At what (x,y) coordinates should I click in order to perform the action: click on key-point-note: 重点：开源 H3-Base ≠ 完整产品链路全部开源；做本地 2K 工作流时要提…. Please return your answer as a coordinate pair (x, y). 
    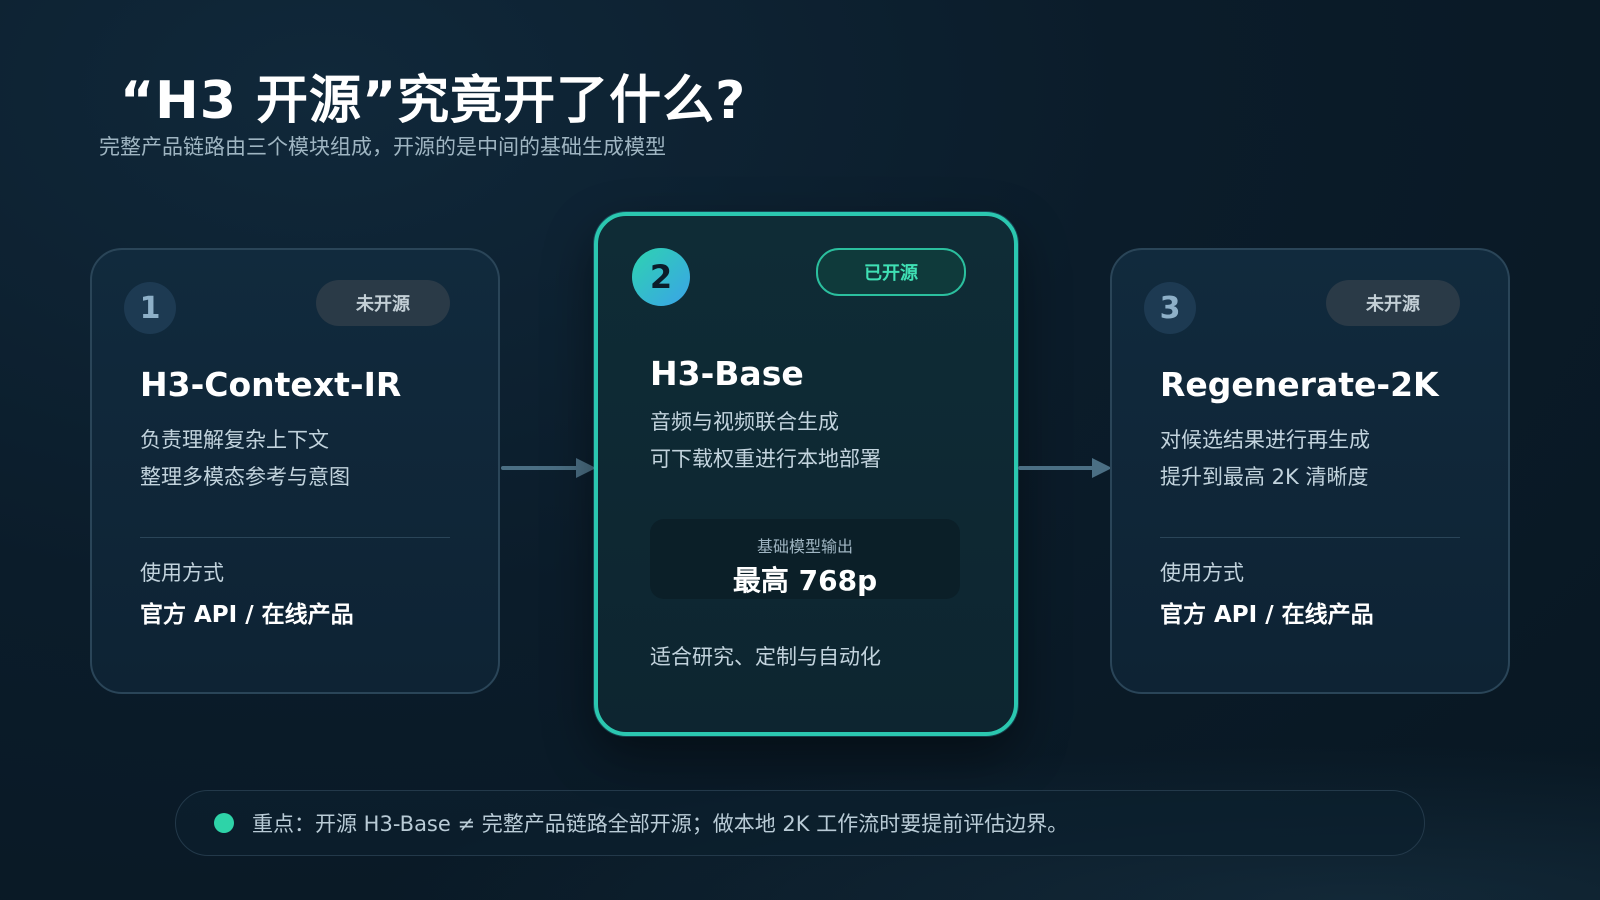
    Looking at the image, I should click on (800, 823).